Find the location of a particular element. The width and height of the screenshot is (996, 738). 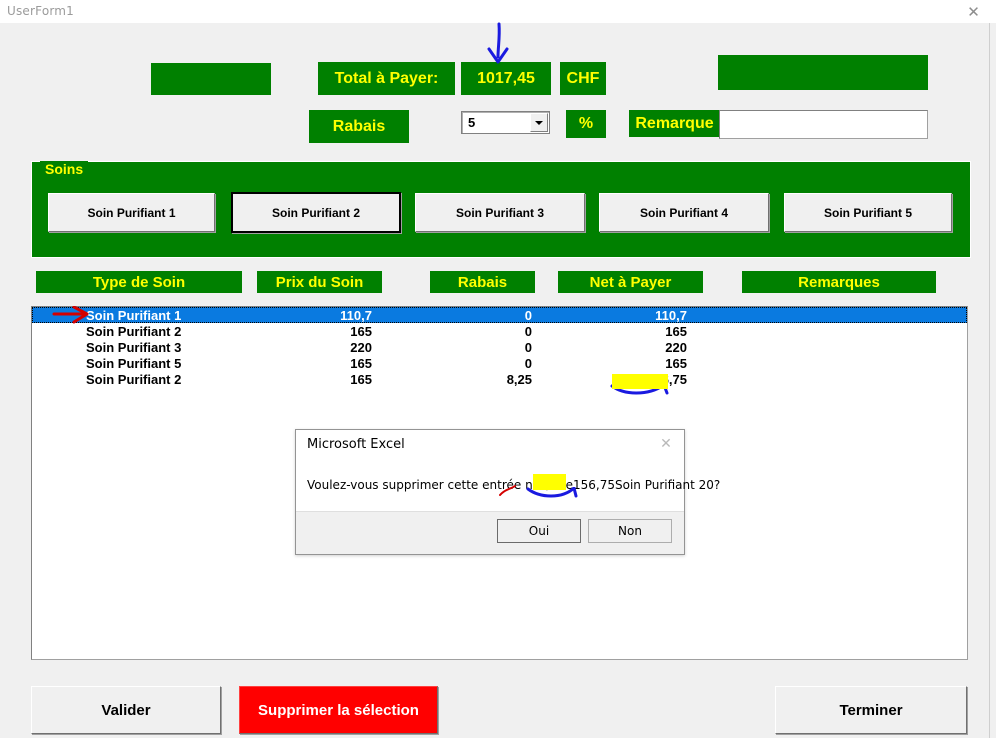

supprimer-la-selection-button: Supprimer la sélection is located at coordinates (338, 710).